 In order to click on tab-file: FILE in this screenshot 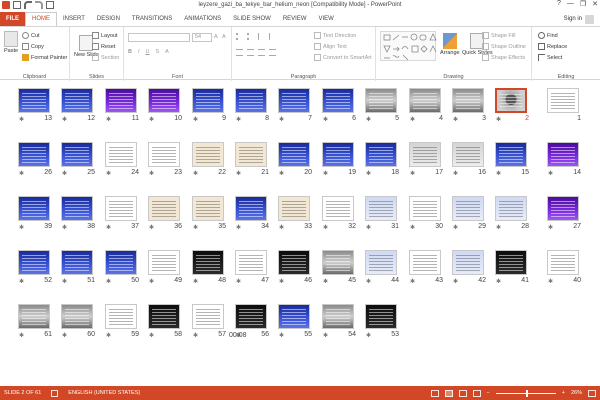, I will do `click(12, 19)`.